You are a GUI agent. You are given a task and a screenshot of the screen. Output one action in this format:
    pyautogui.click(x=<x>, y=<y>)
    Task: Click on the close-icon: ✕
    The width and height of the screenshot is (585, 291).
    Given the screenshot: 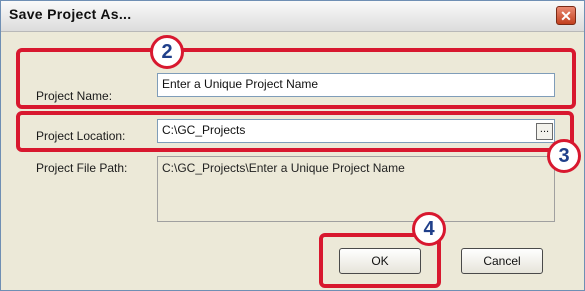 What is the action you would take?
    pyautogui.click(x=566, y=16)
    